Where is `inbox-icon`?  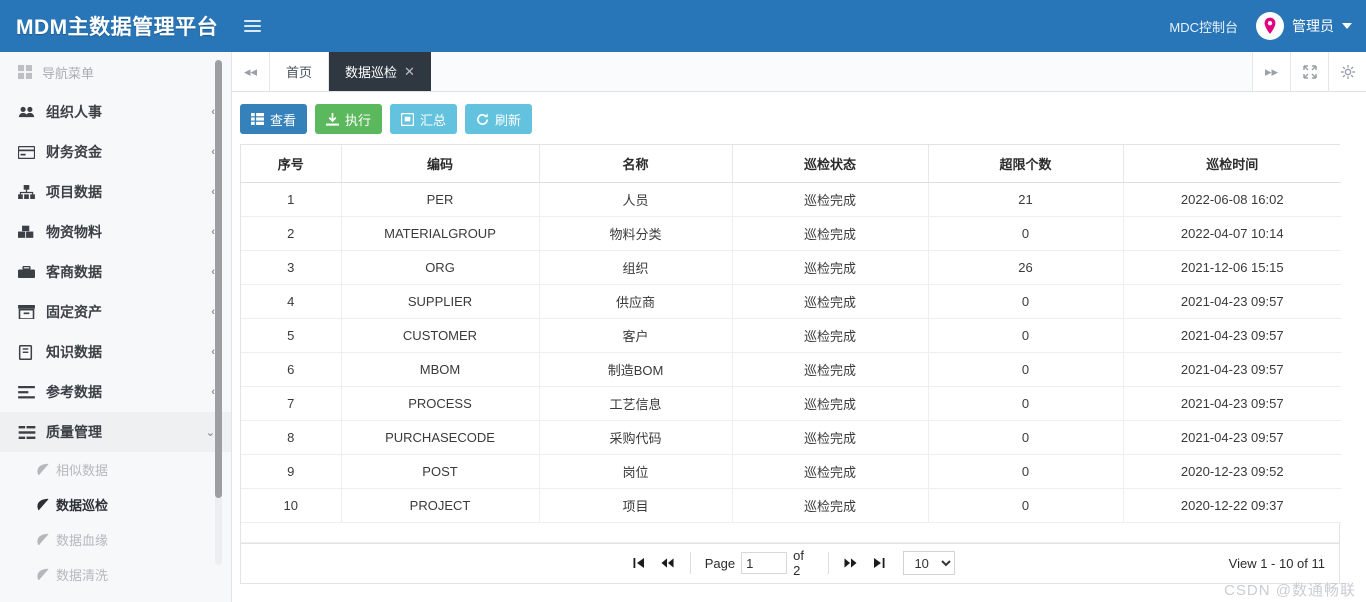 inbox-icon is located at coordinates (408, 119).